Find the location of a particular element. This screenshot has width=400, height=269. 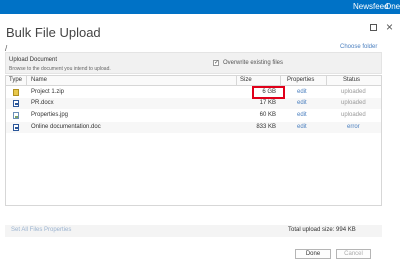

size-highlight-box is located at coordinates (268, 92).